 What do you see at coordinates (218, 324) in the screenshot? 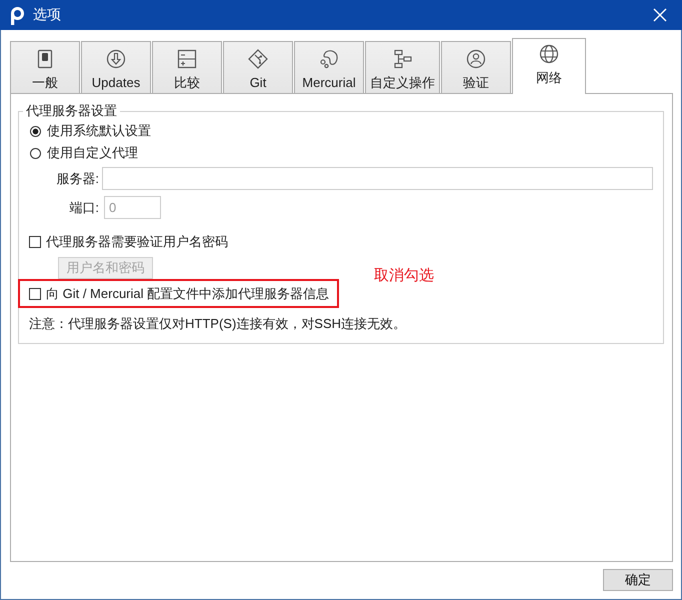
I see `note-text: 注意：代理服务器设置仅对HTTP(S)连接有效，对SSH连接无效。` at bounding box center [218, 324].